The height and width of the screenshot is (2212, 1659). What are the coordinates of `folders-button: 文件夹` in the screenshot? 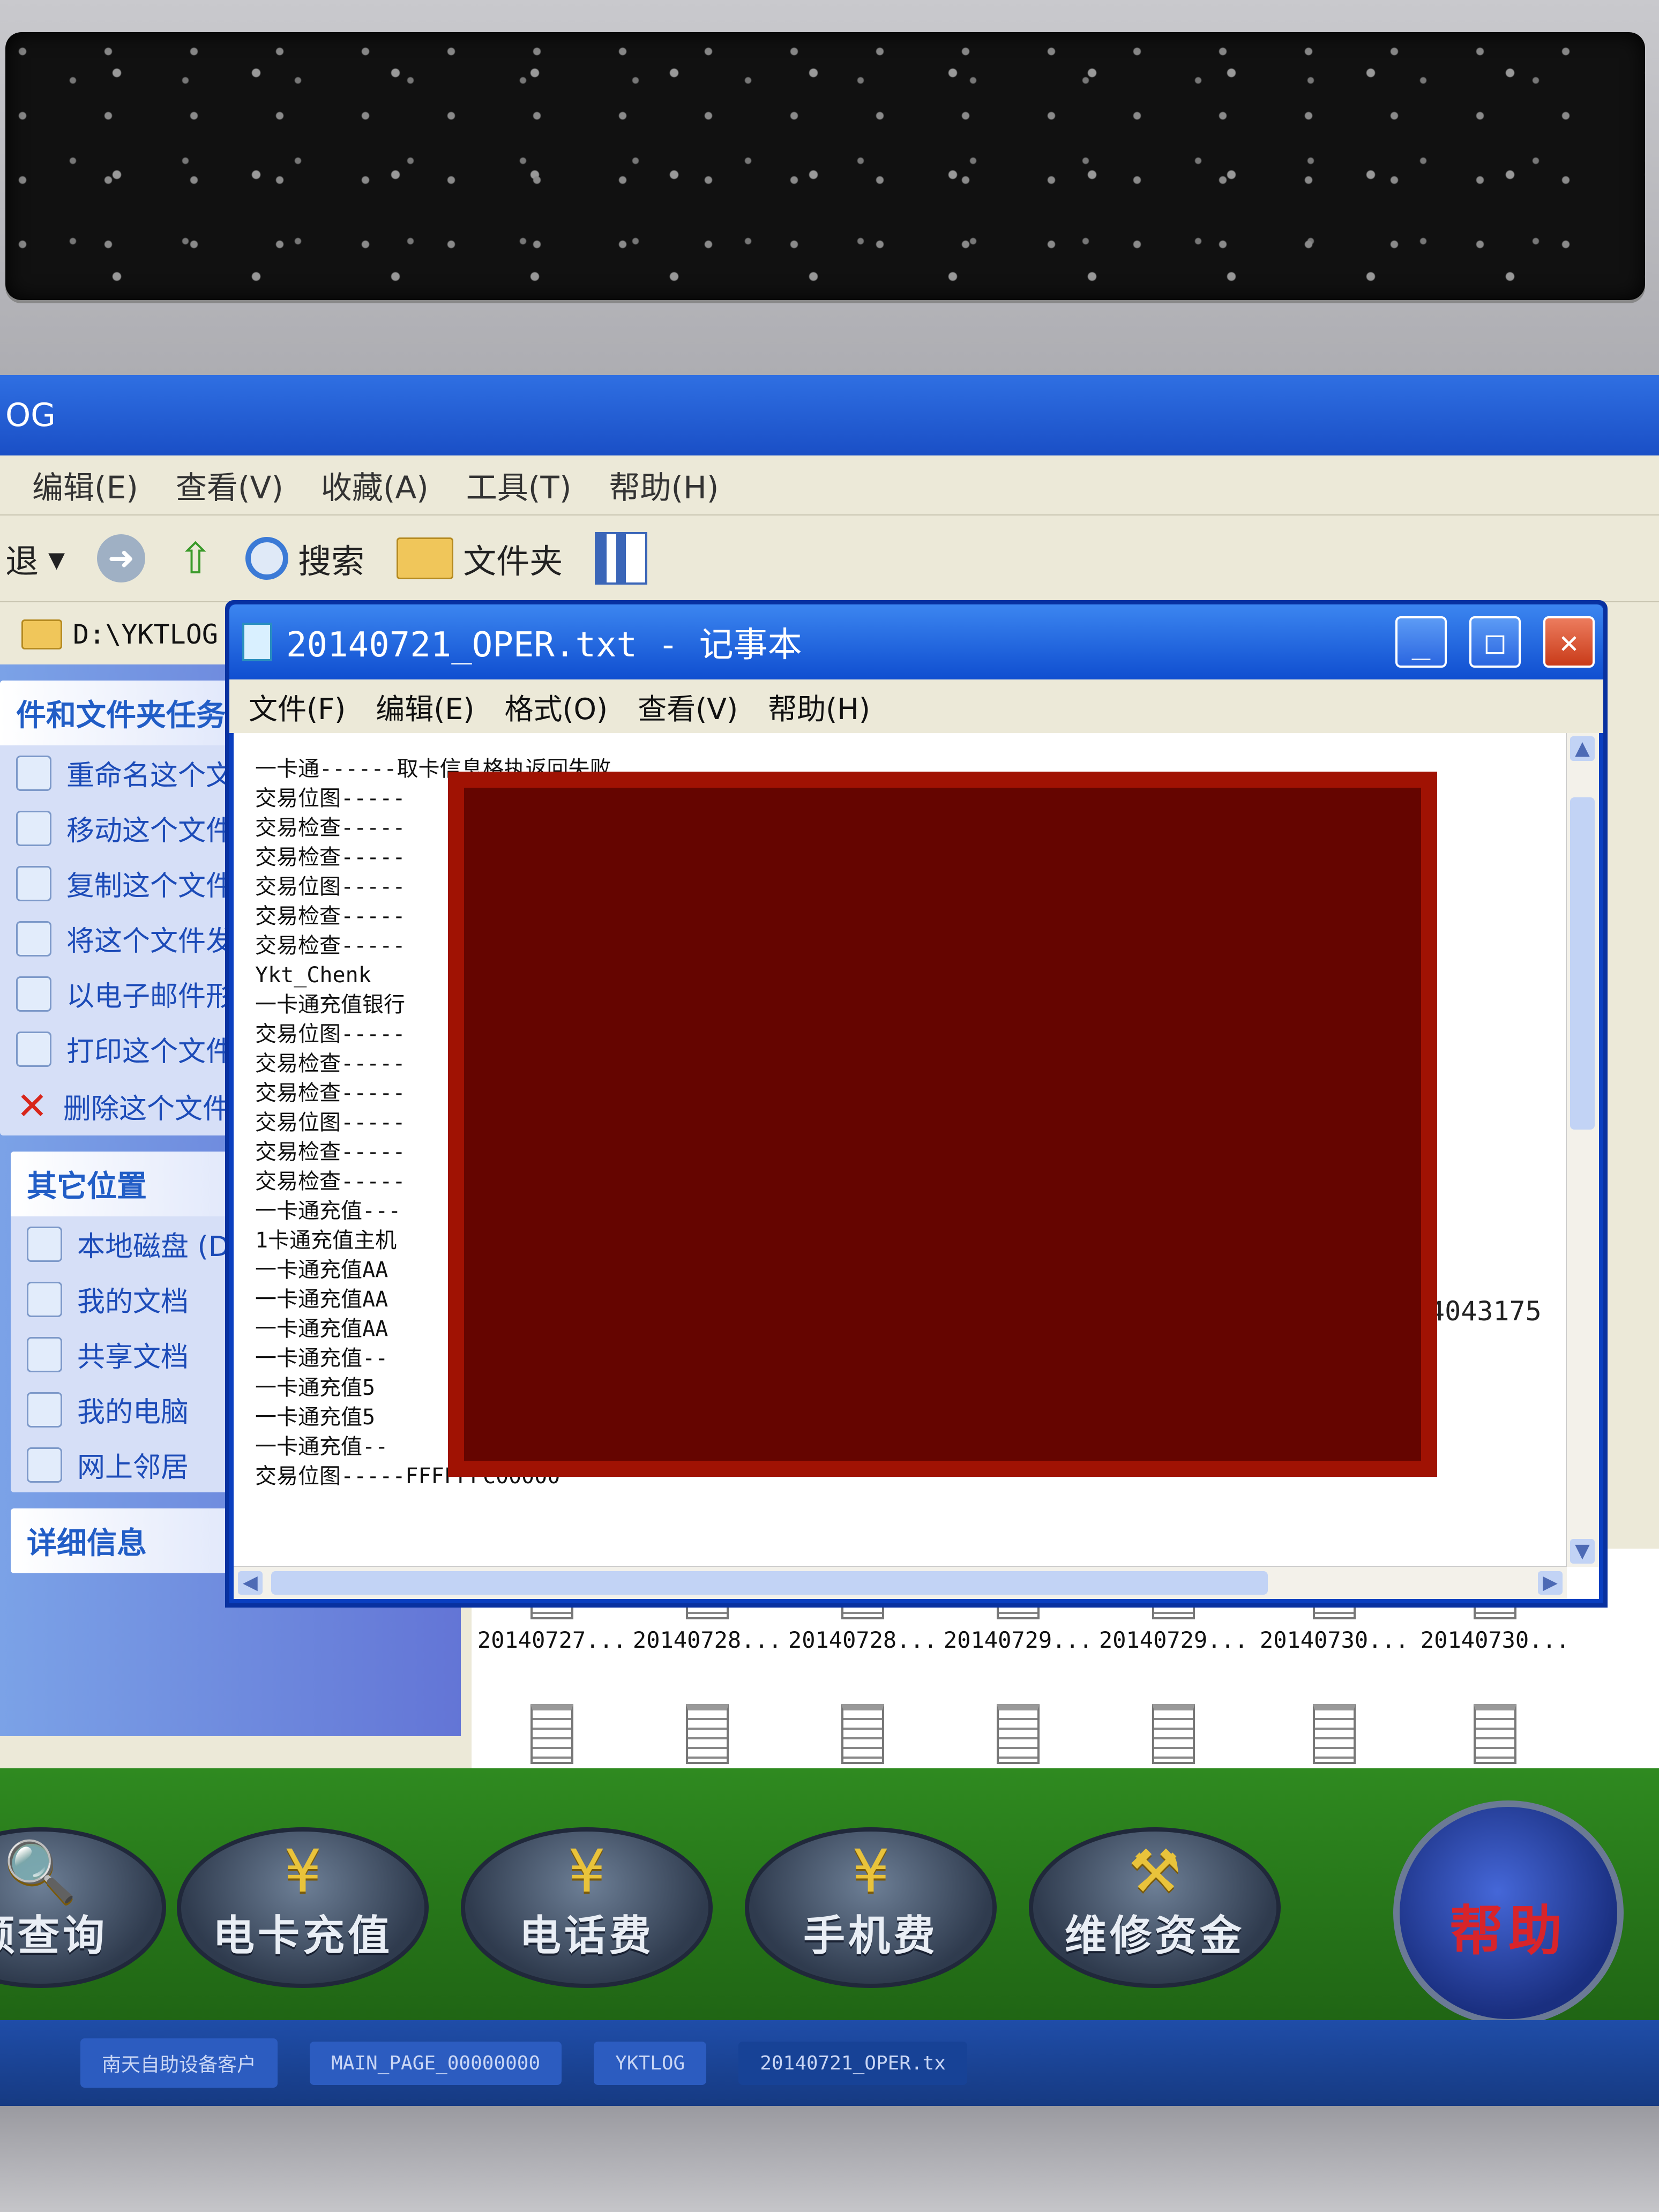 It's located at (480, 558).